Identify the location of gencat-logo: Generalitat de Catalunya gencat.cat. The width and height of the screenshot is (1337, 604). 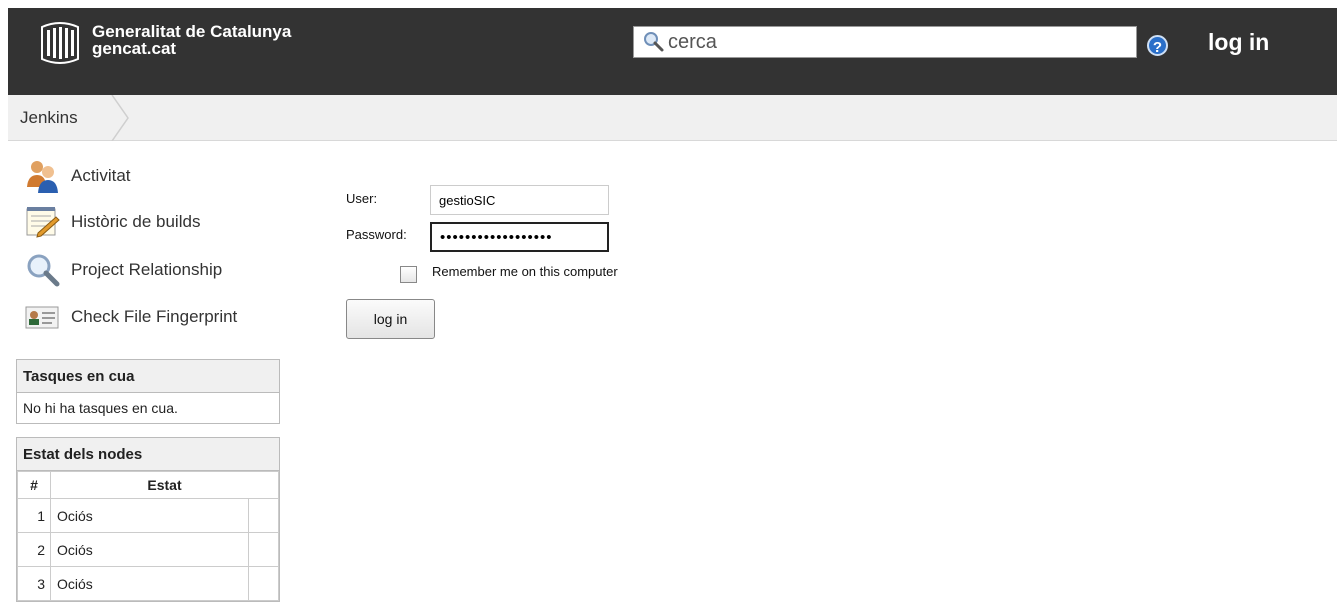
(164, 43).